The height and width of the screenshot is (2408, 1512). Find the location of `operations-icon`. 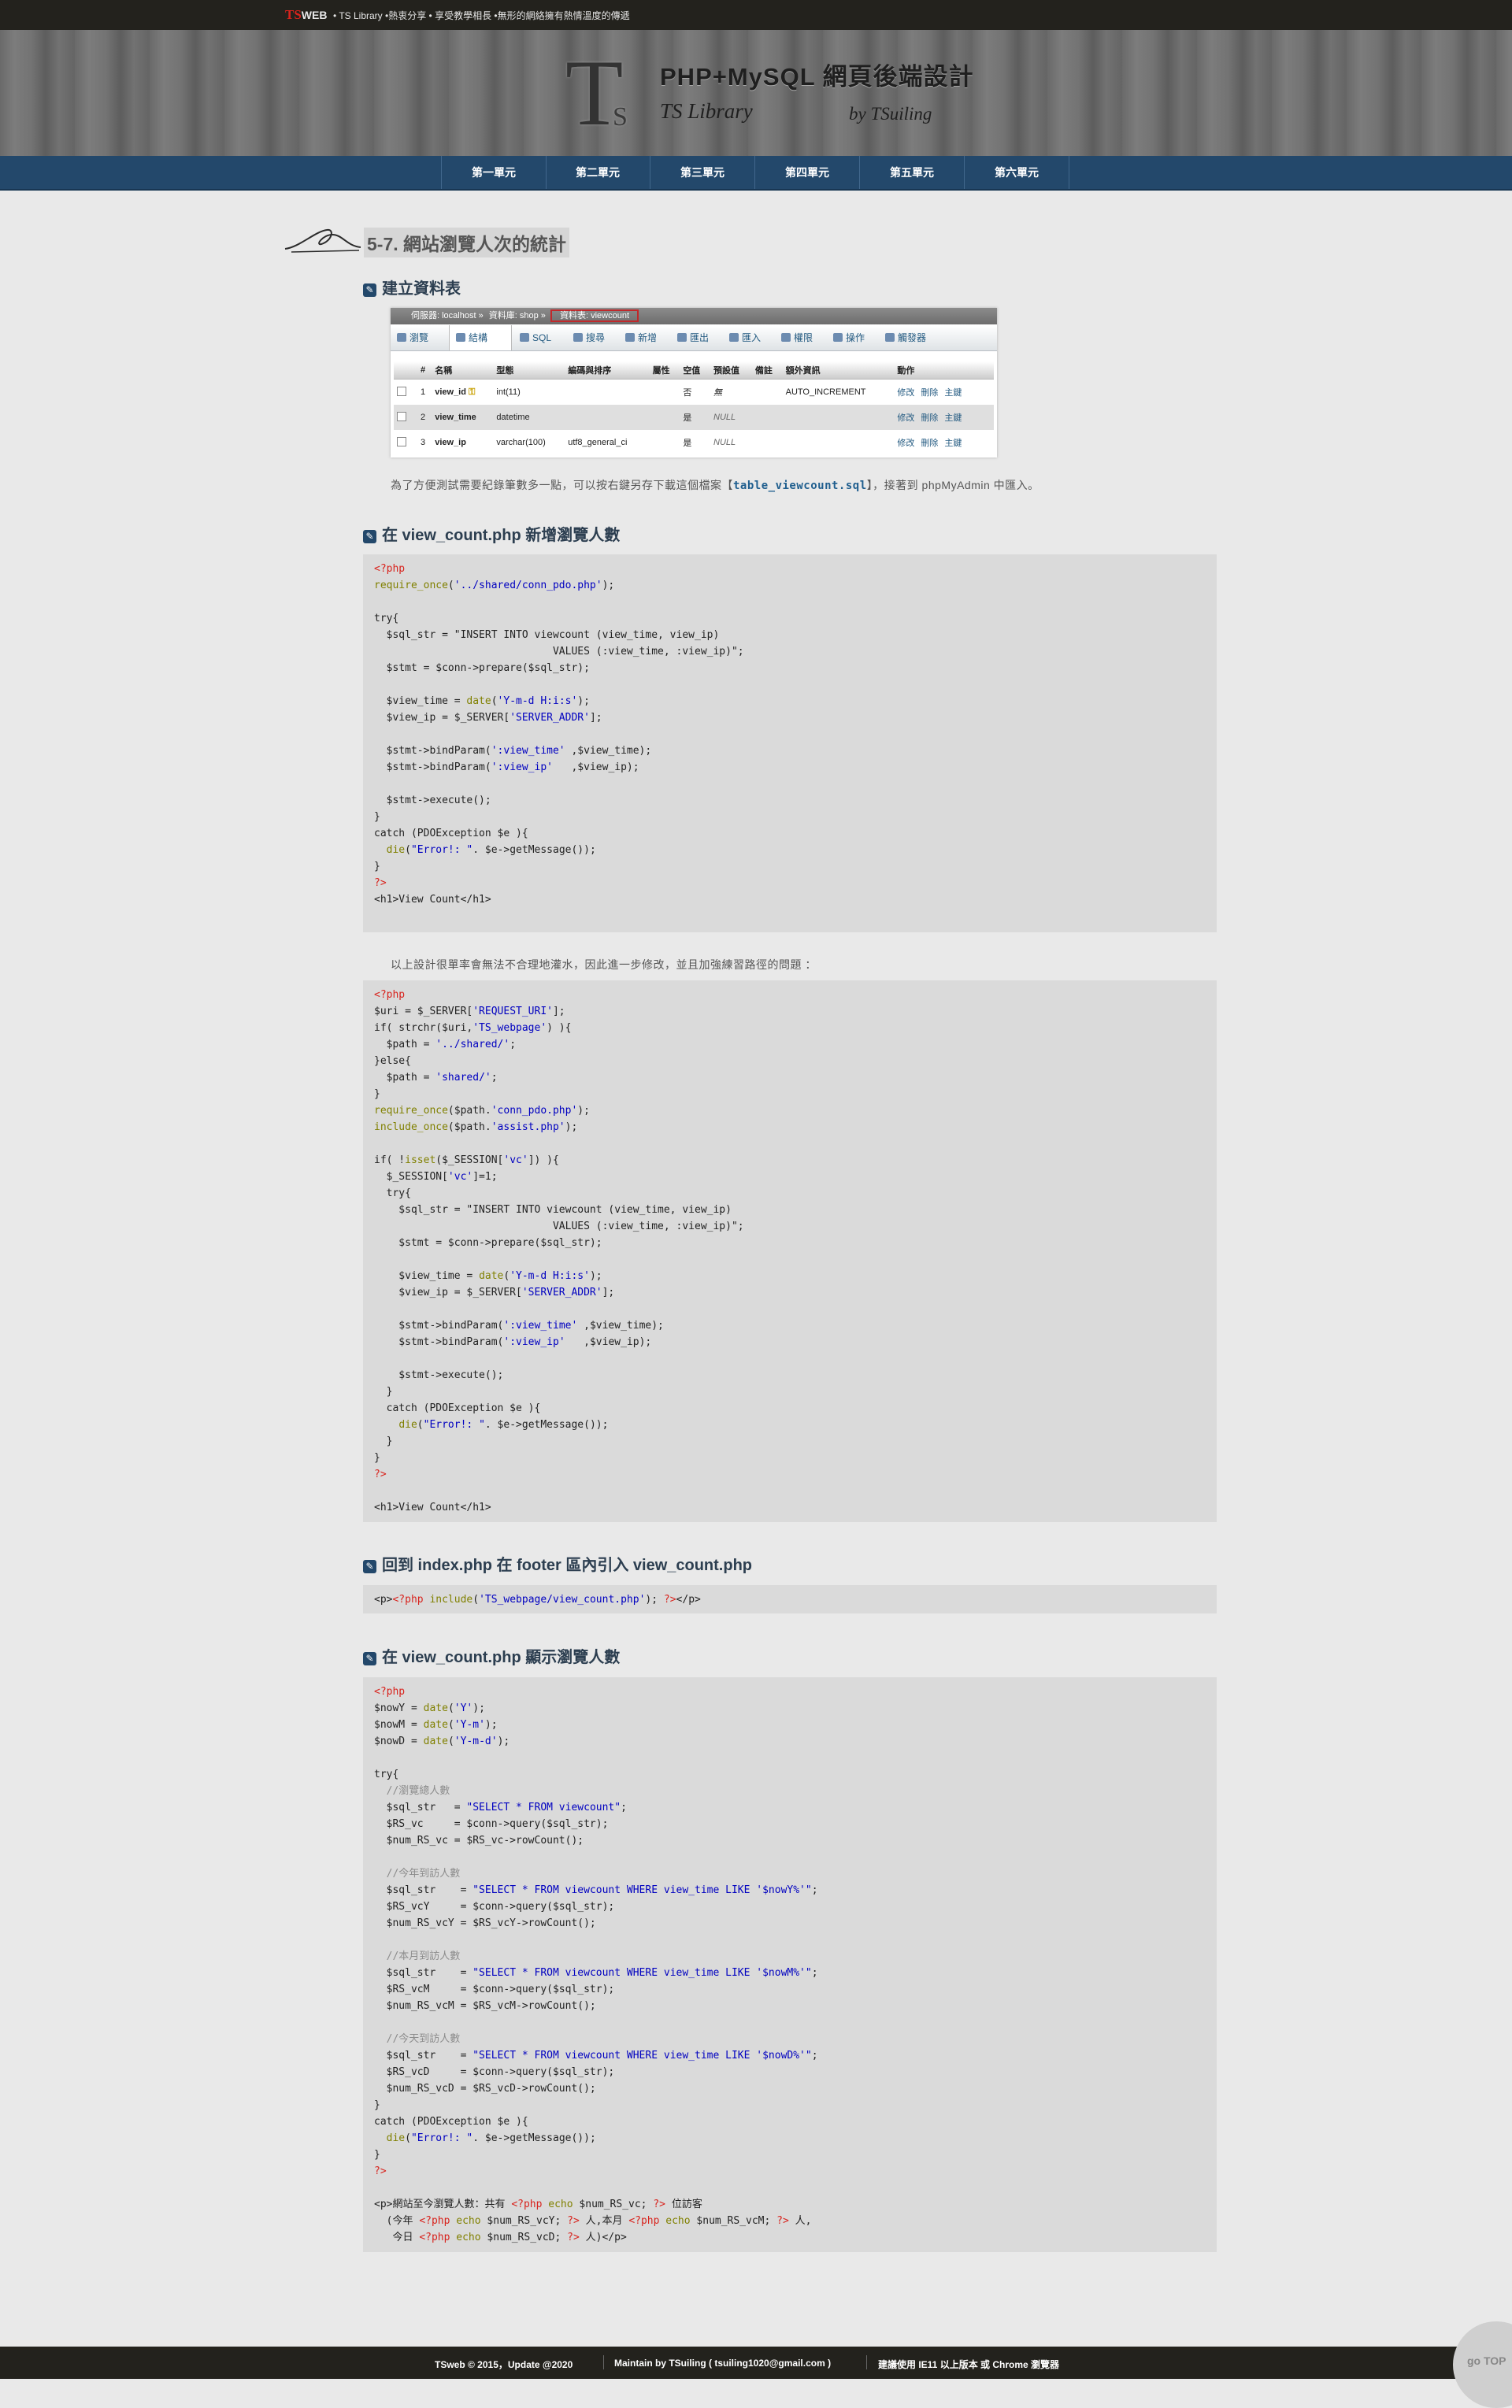

operations-icon is located at coordinates (838, 337).